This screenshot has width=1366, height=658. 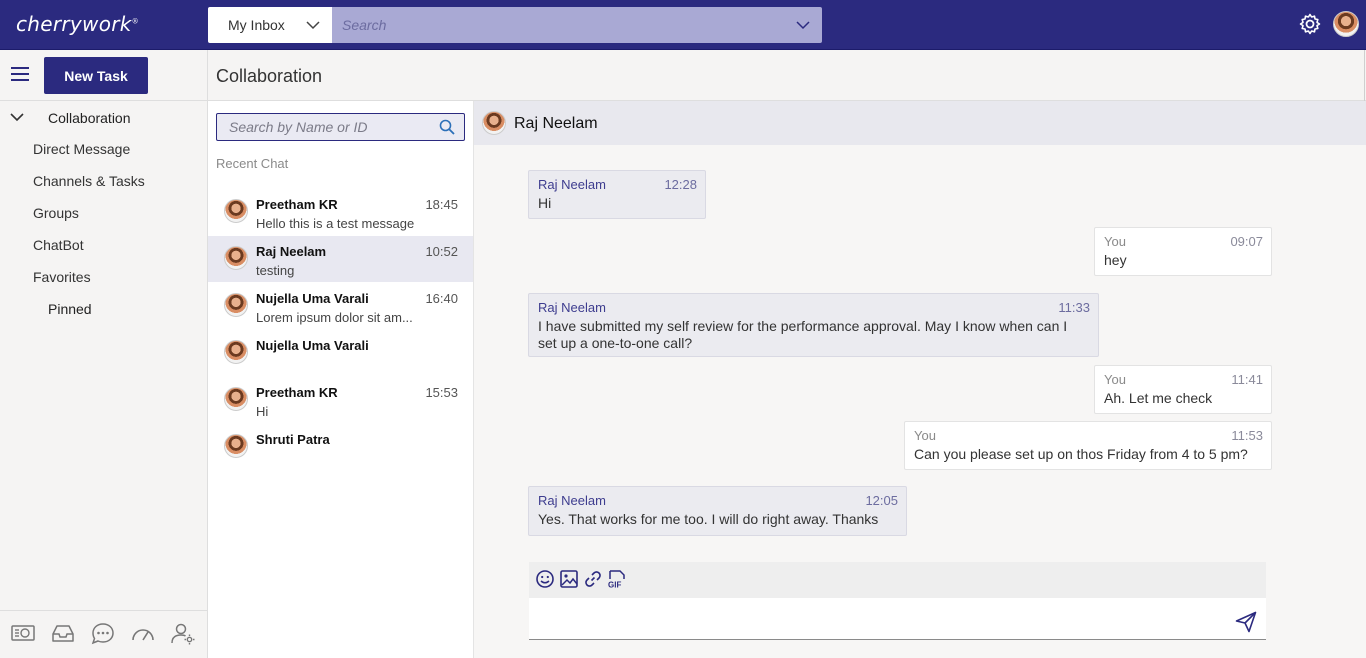 I want to click on message-composer: GIF, so click(x=897, y=601).